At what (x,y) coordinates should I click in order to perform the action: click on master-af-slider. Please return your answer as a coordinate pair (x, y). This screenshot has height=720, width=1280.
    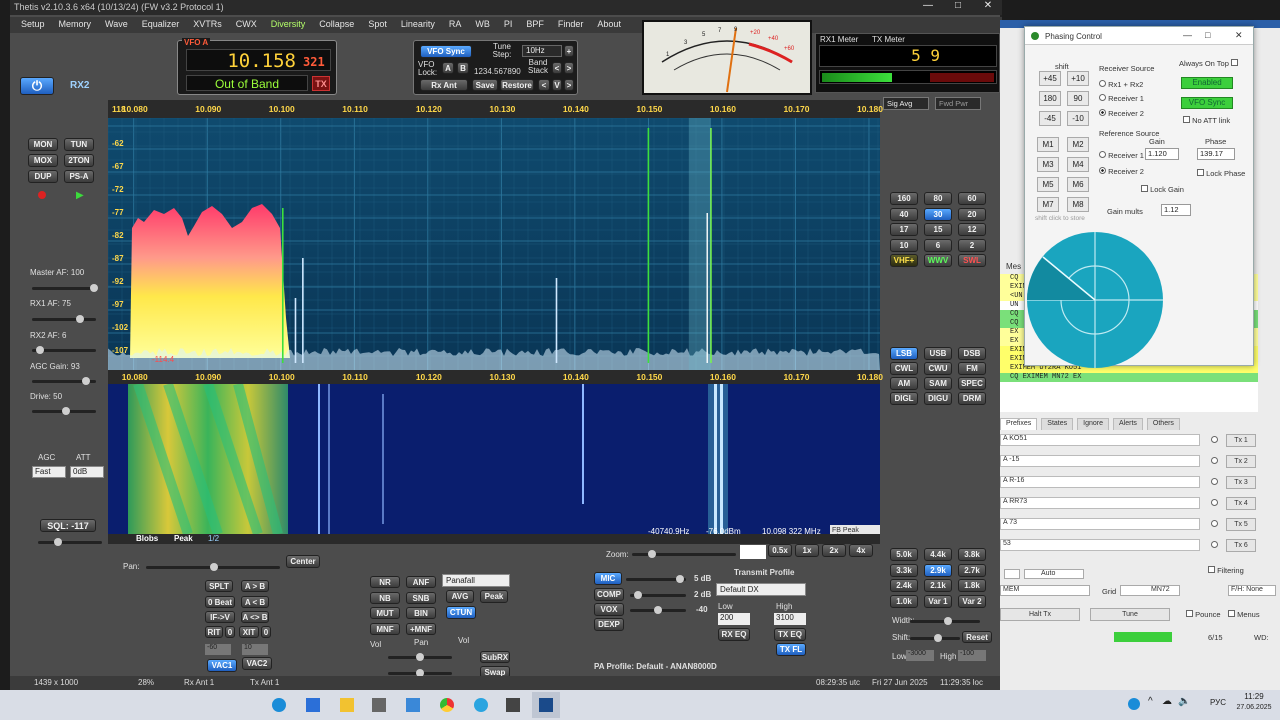
    Looking at the image, I should click on (64, 288).